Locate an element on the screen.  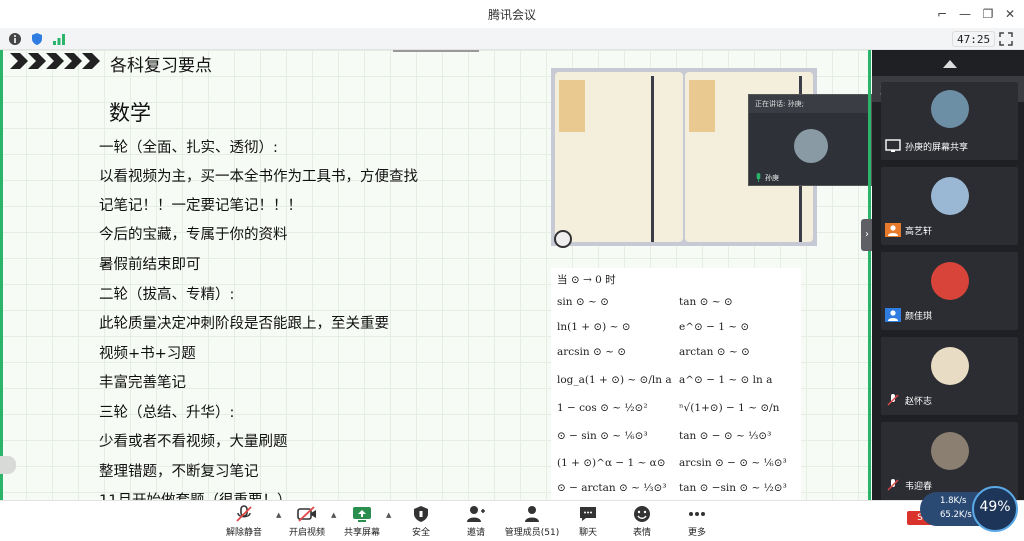
screen-share-icon is located at coordinates (893, 145).